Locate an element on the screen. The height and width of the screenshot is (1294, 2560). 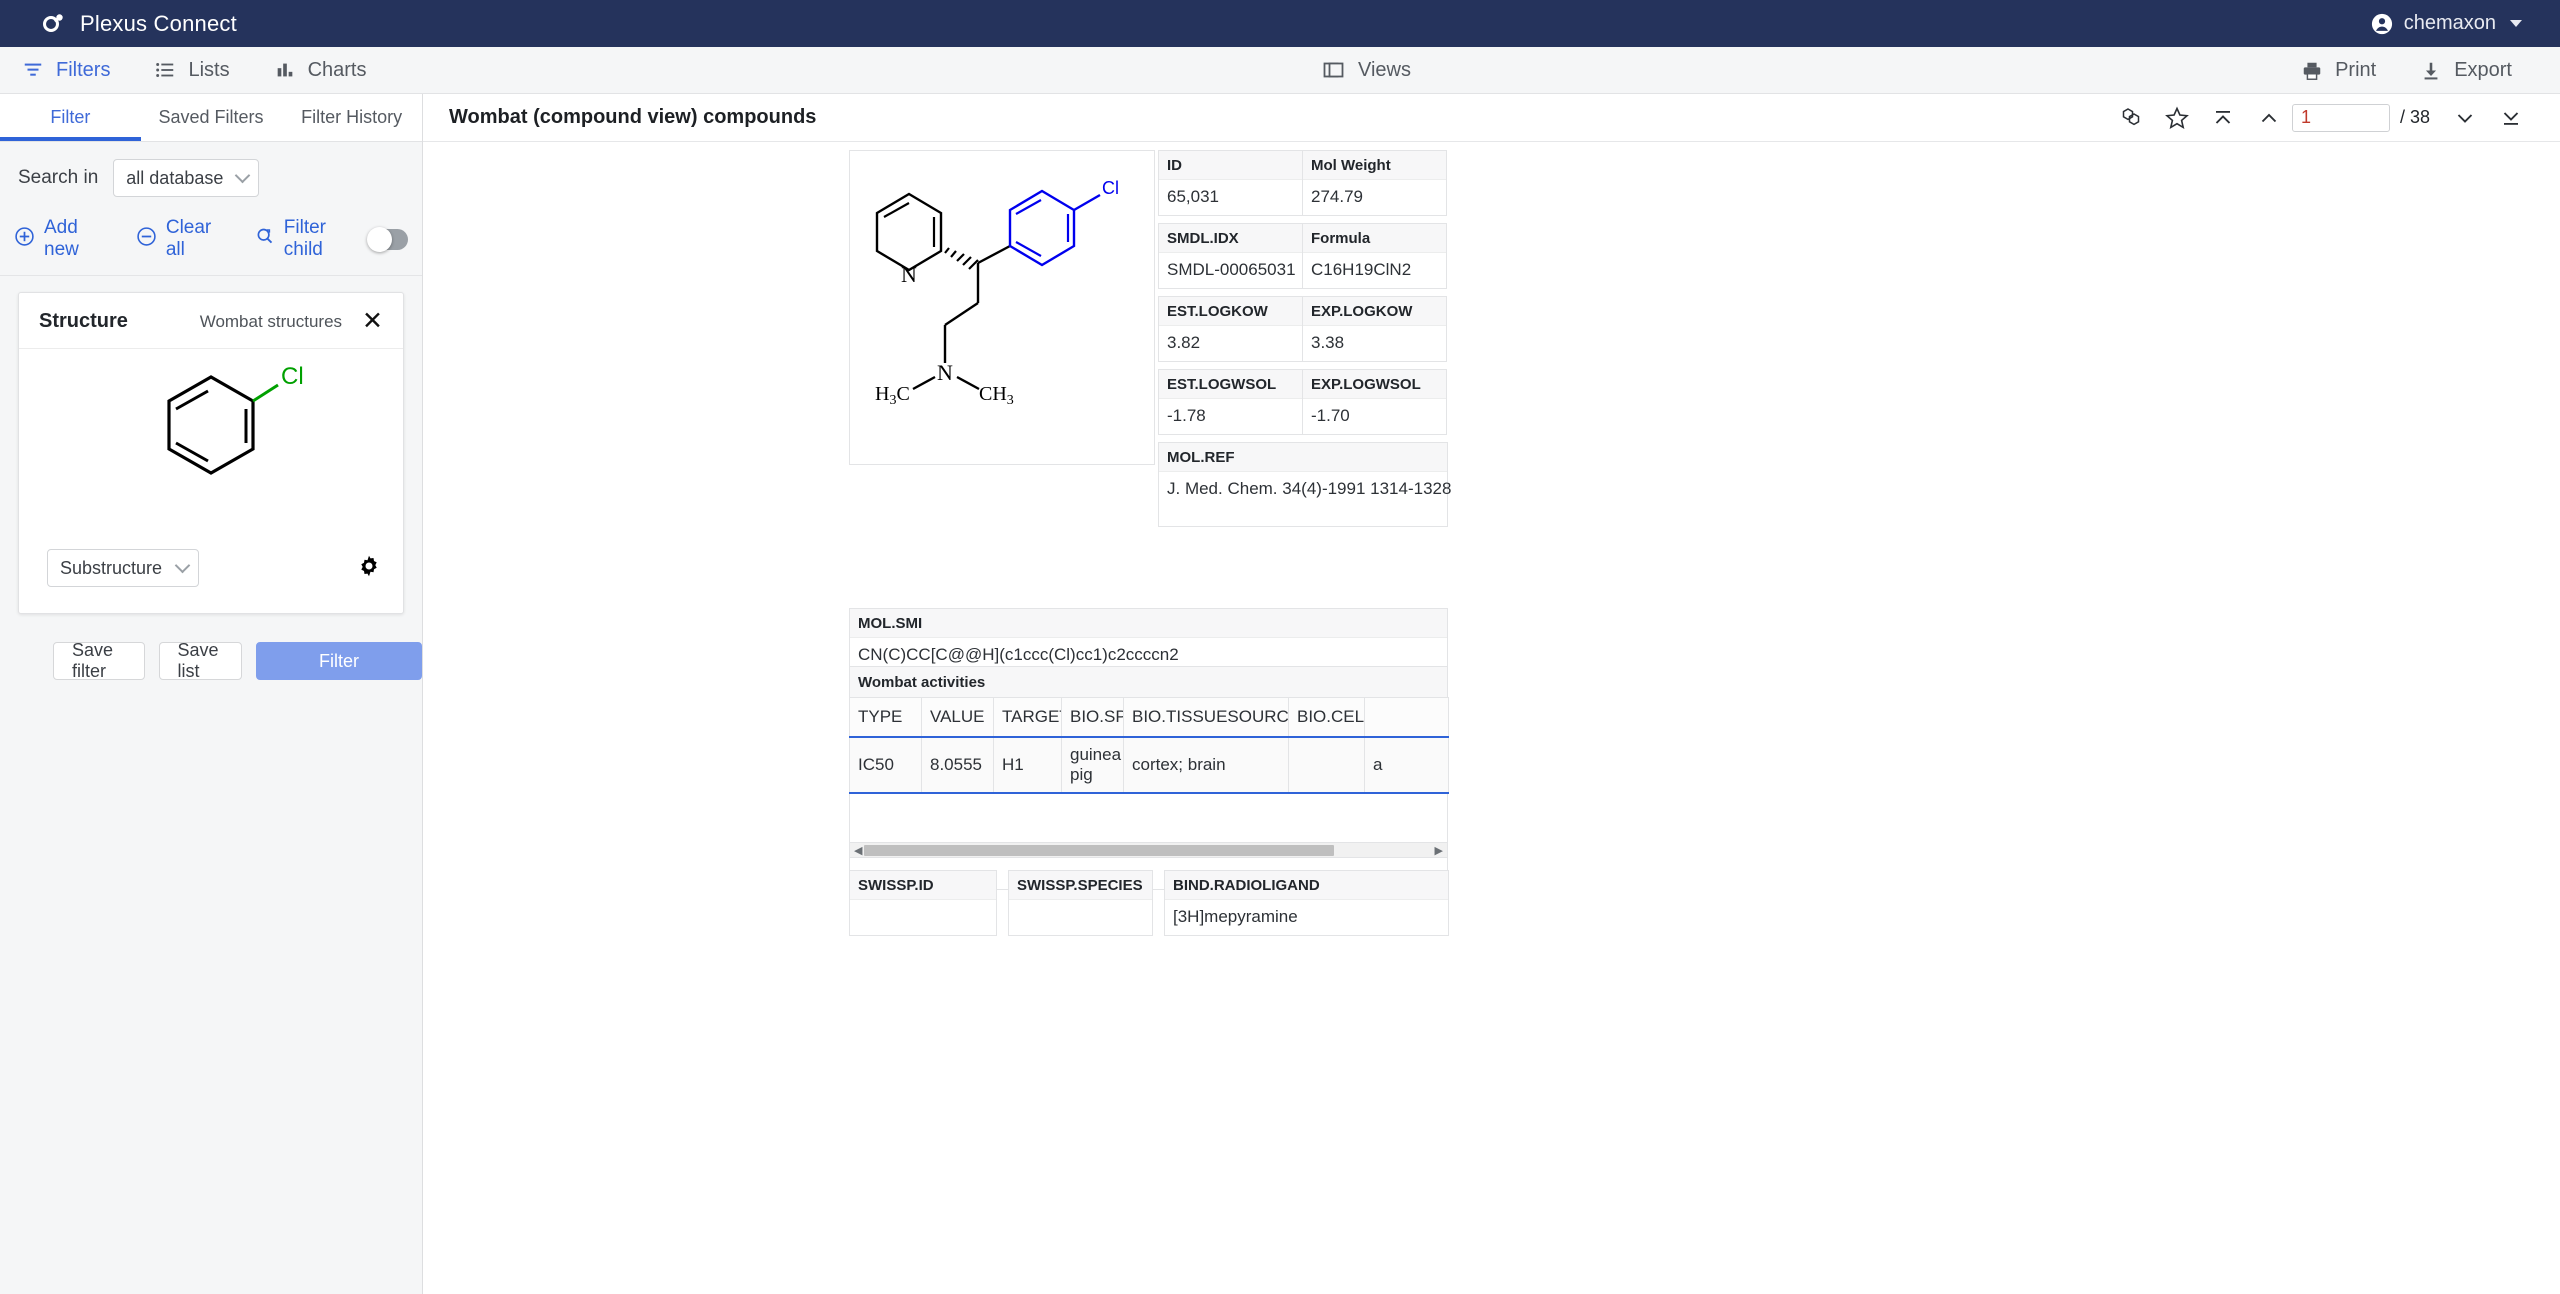
filter-buttons-row: Save filter Save list Filter is located at coordinates (211, 647).